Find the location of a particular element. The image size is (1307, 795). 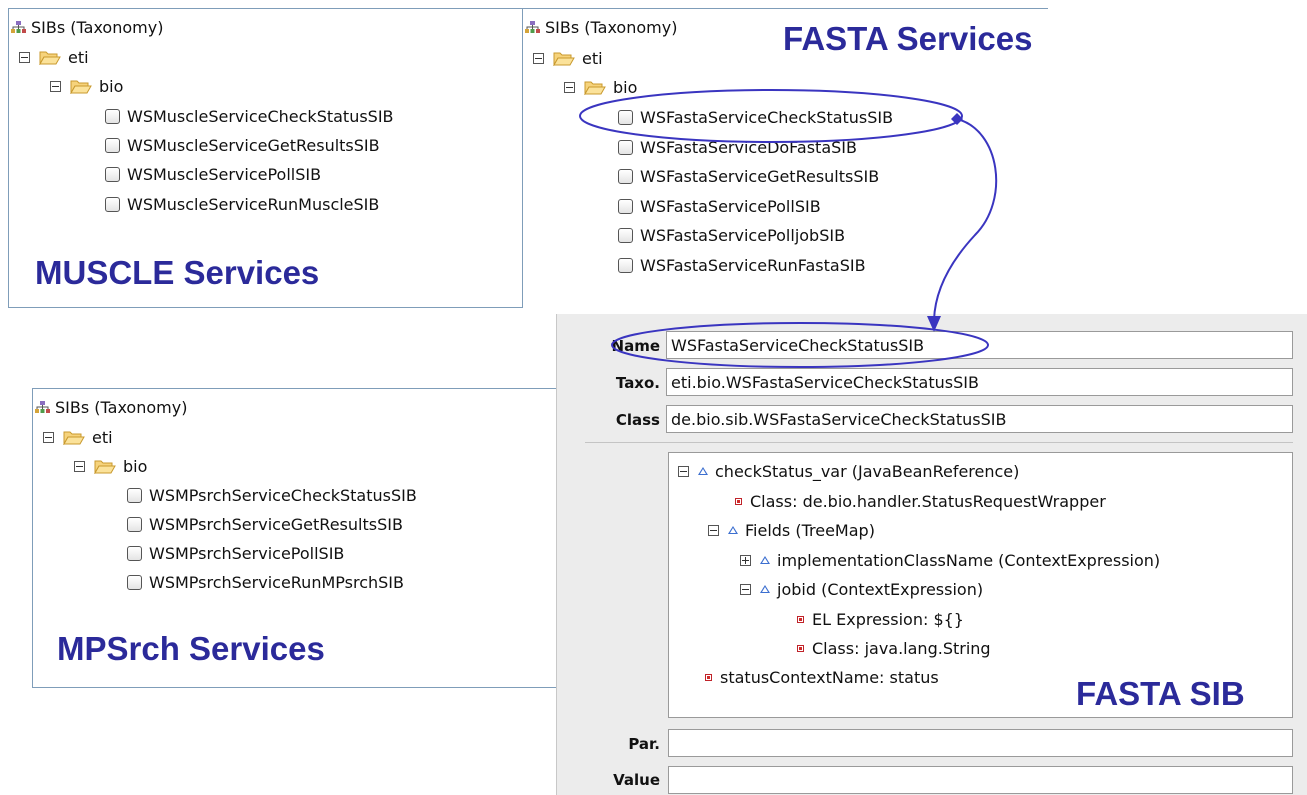

class-field: de.bio.sib.WSFastaServiceCheckStatusSIB is located at coordinates (979, 419).